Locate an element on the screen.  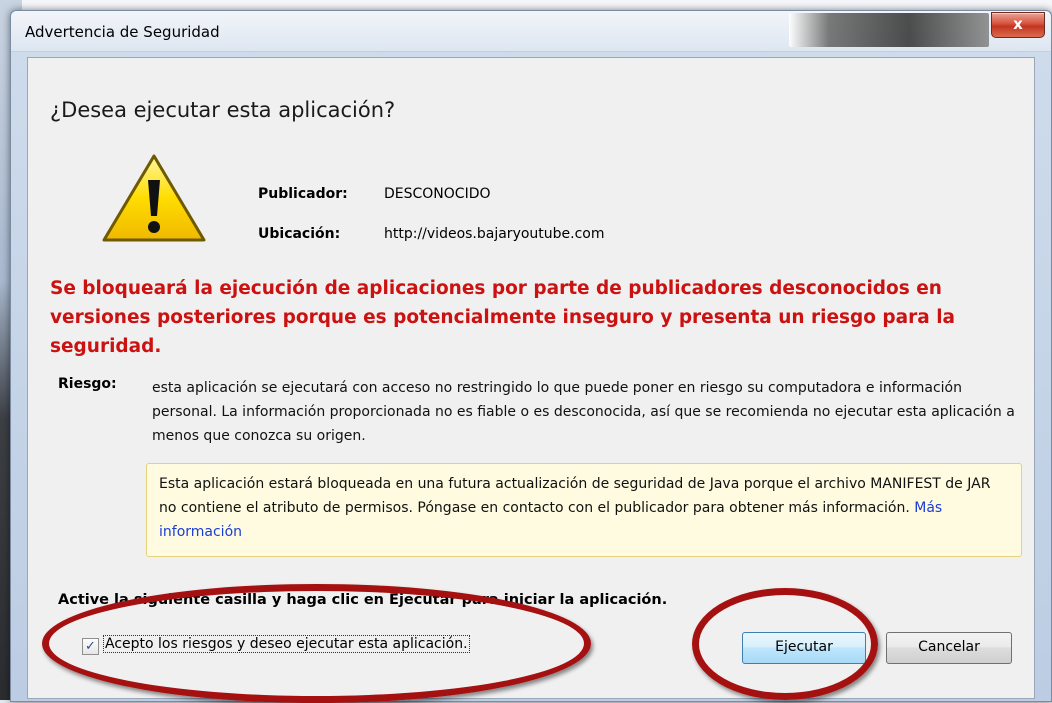
close-button: x is located at coordinates (1018, 25).